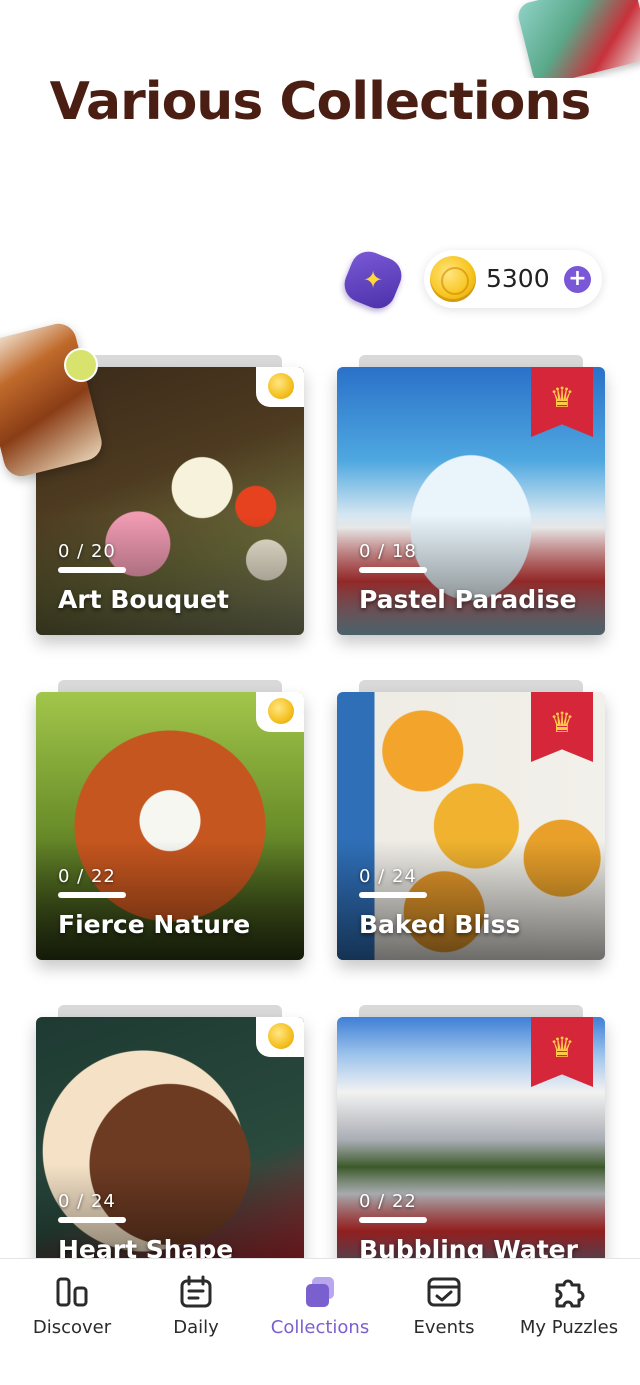 The height and width of the screenshot is (1385, 640). Describe the element at coordinates (72, 1292) in the screenshot. I see `discover-icon` at that location.